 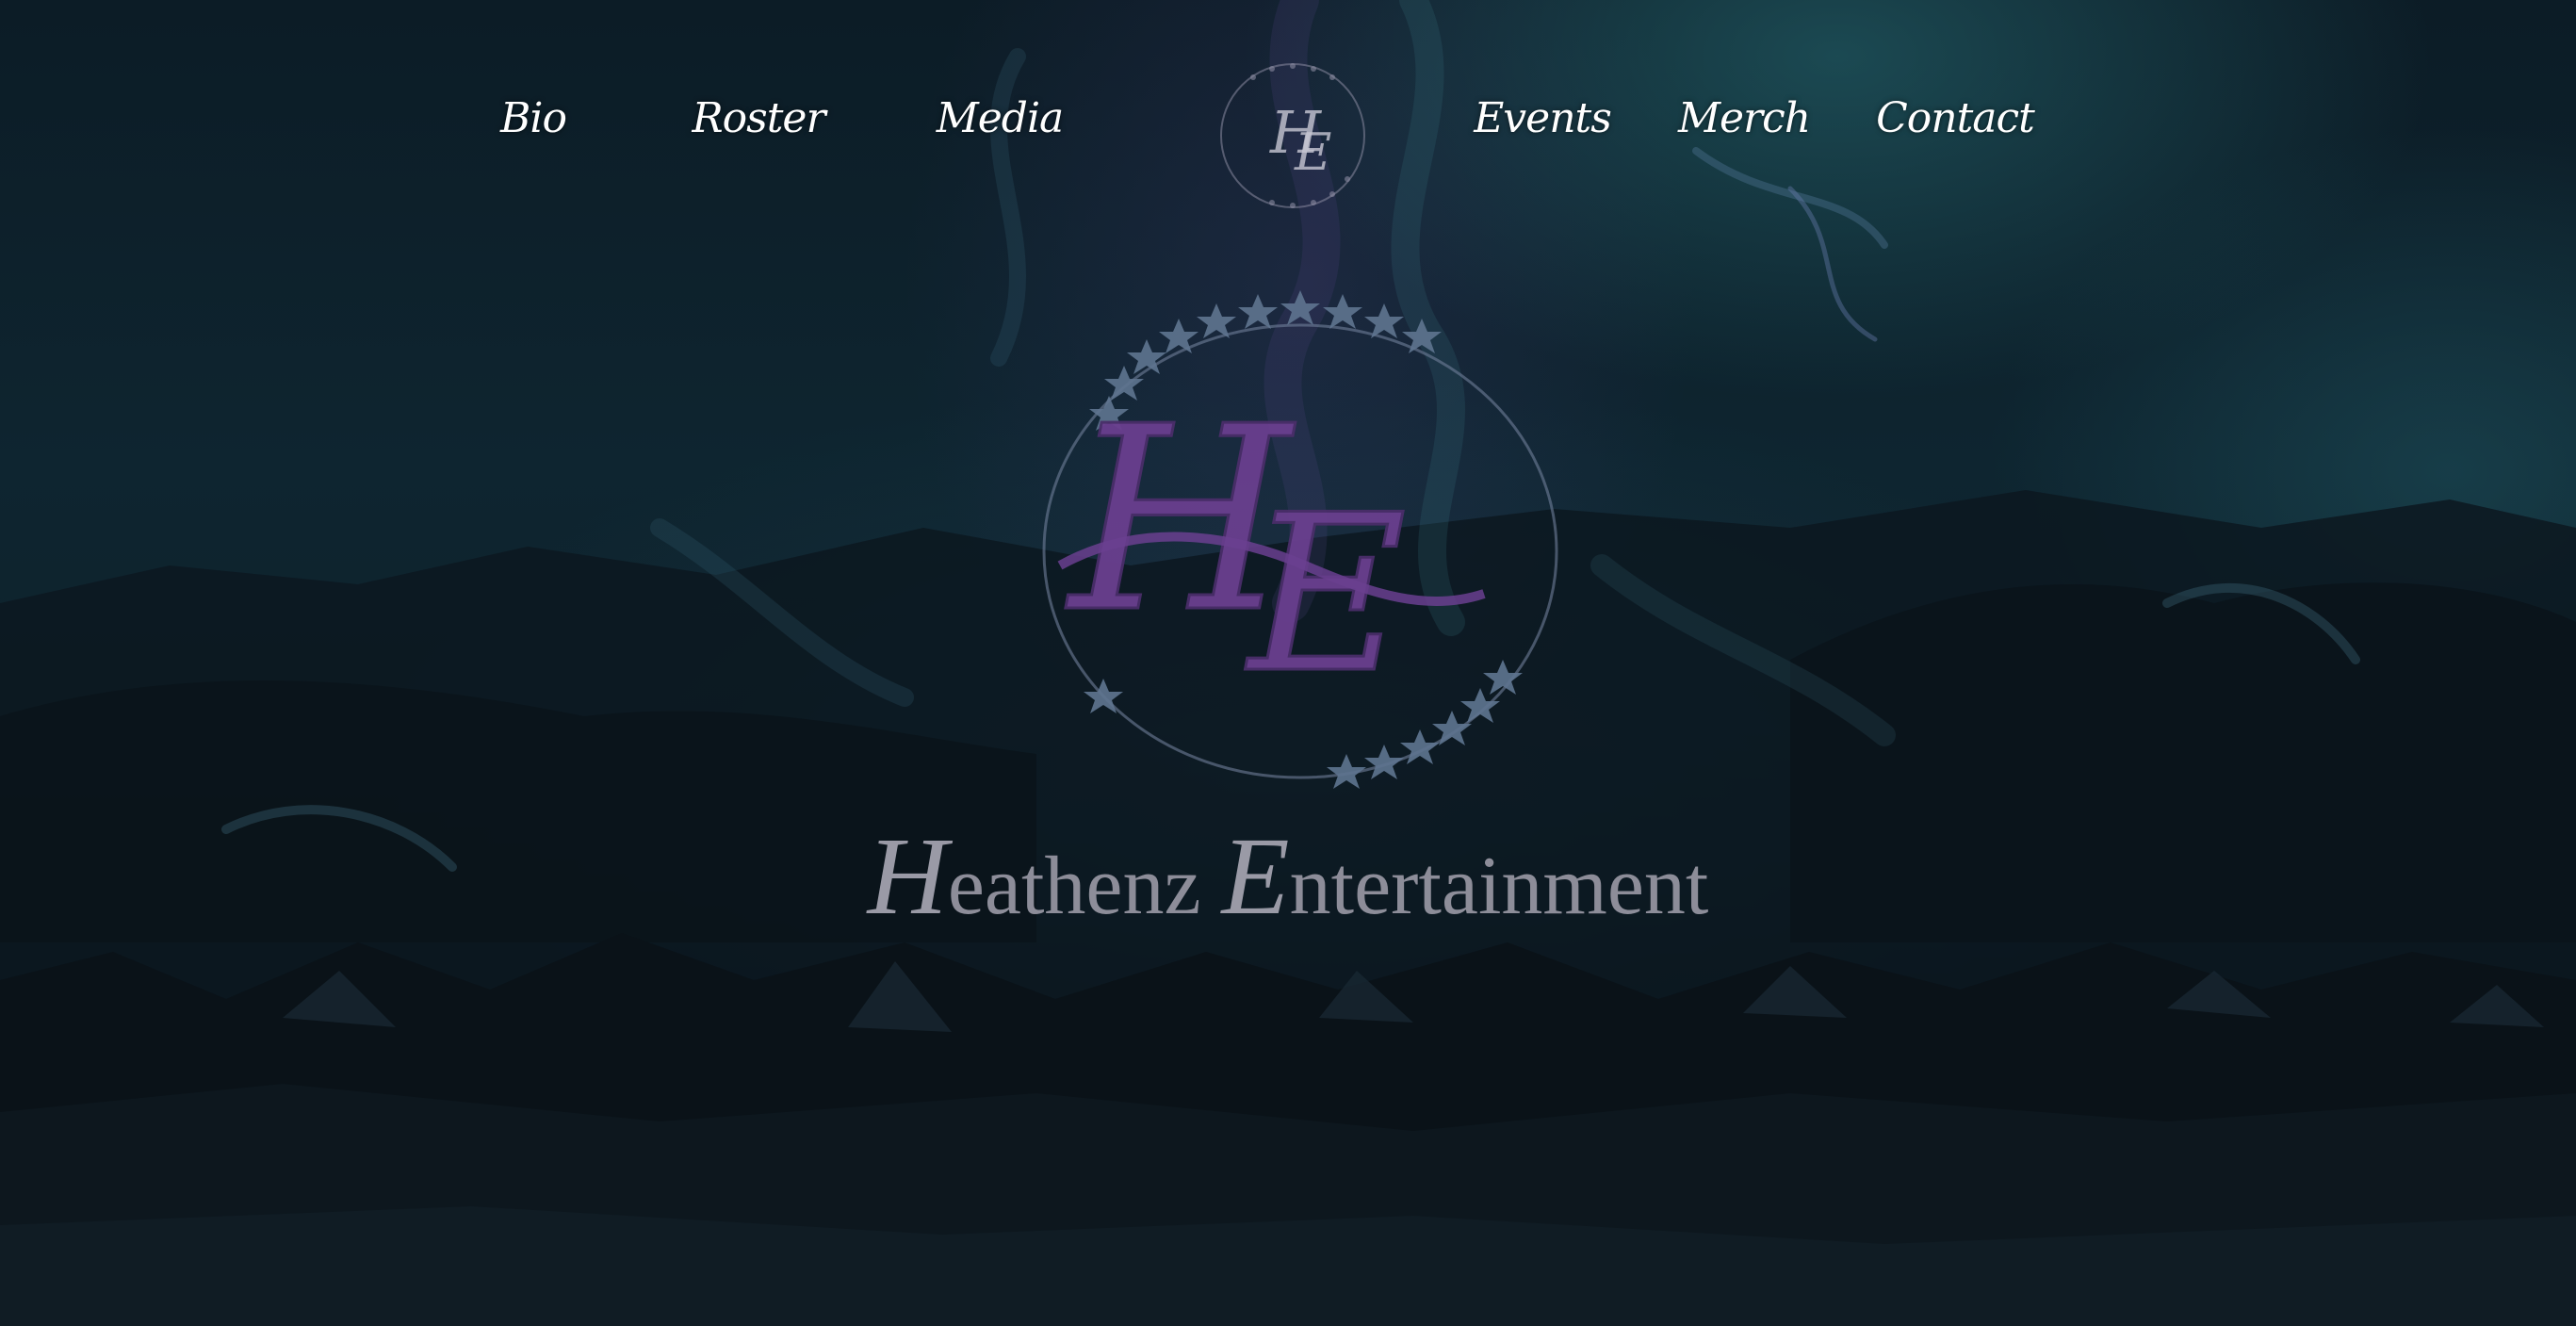 What do you see at coordinates (1292, 135) in the screenshot?
I see `he-monogram-icon: H E` at bounding box center [1292, 135].